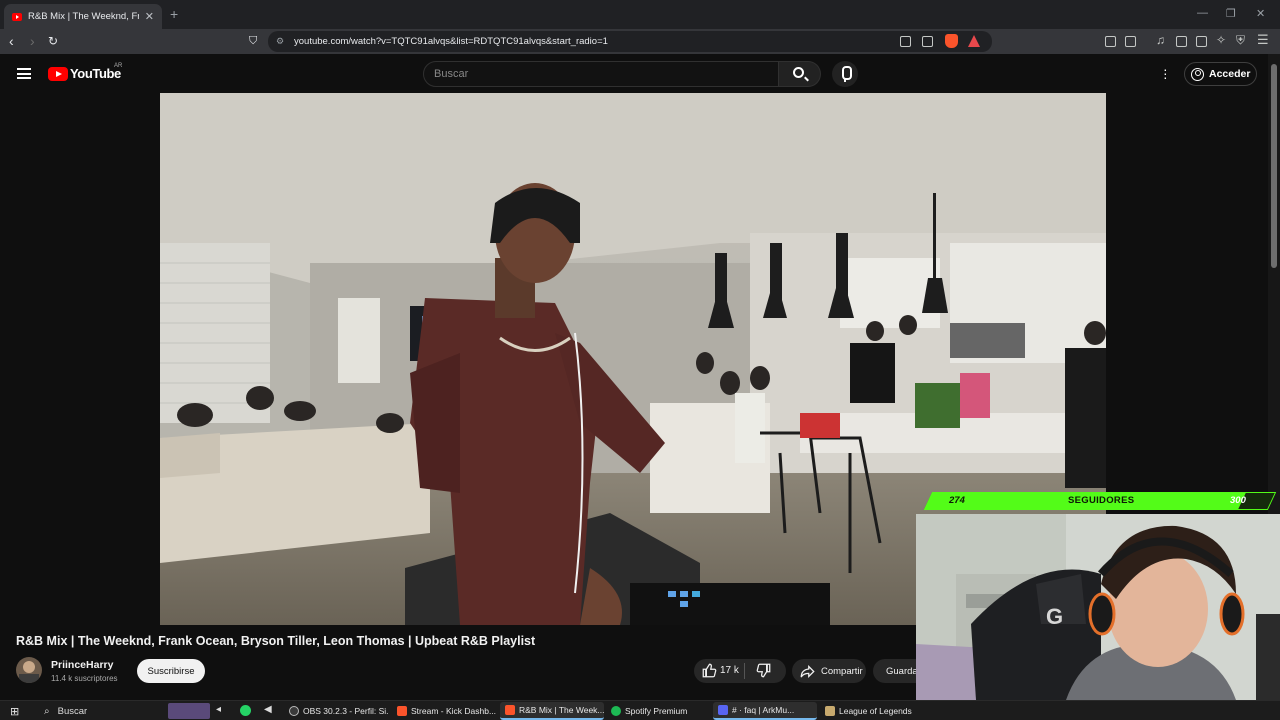 Image resolution: width=1280 pixels, height=720 pixels. I want to click on like-icon, so click(709, 670).